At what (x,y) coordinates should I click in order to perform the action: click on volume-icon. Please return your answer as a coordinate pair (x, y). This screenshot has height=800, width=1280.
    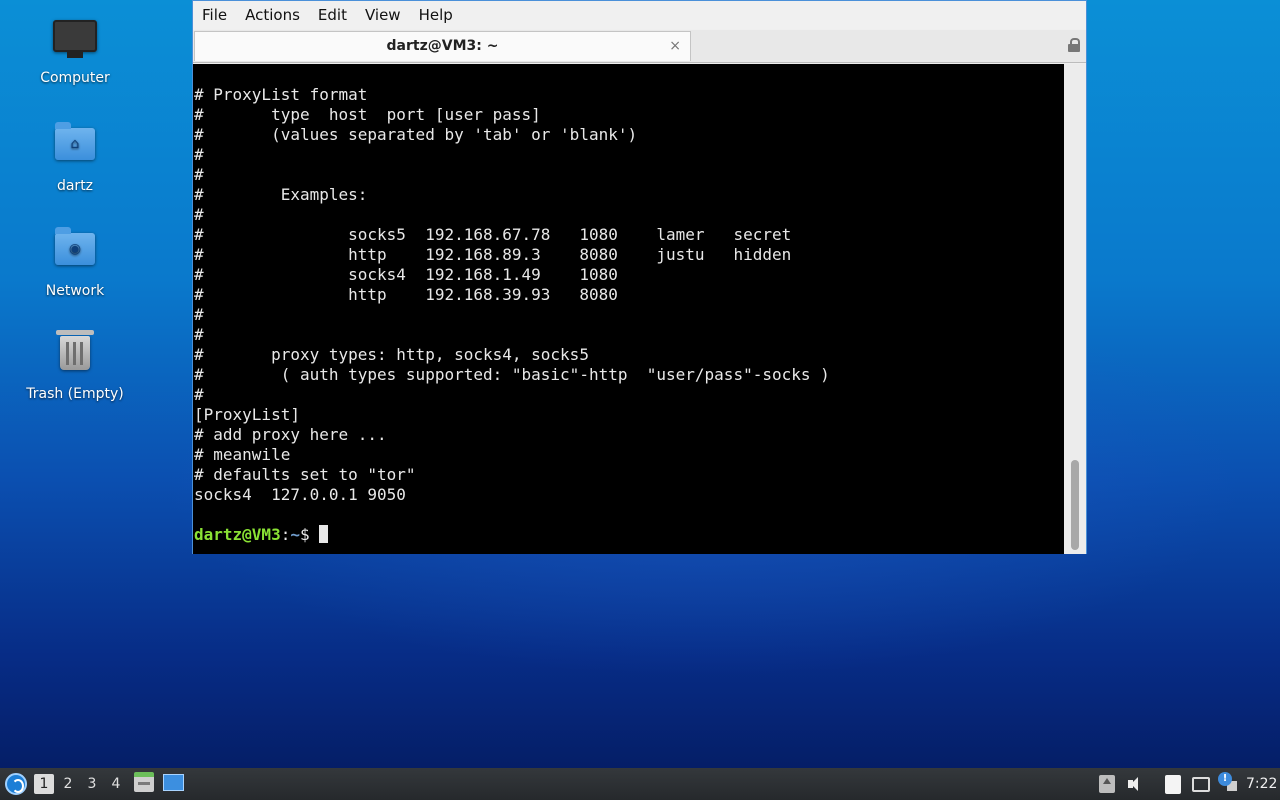
    Looking at the image, I should click on (1135, 784).